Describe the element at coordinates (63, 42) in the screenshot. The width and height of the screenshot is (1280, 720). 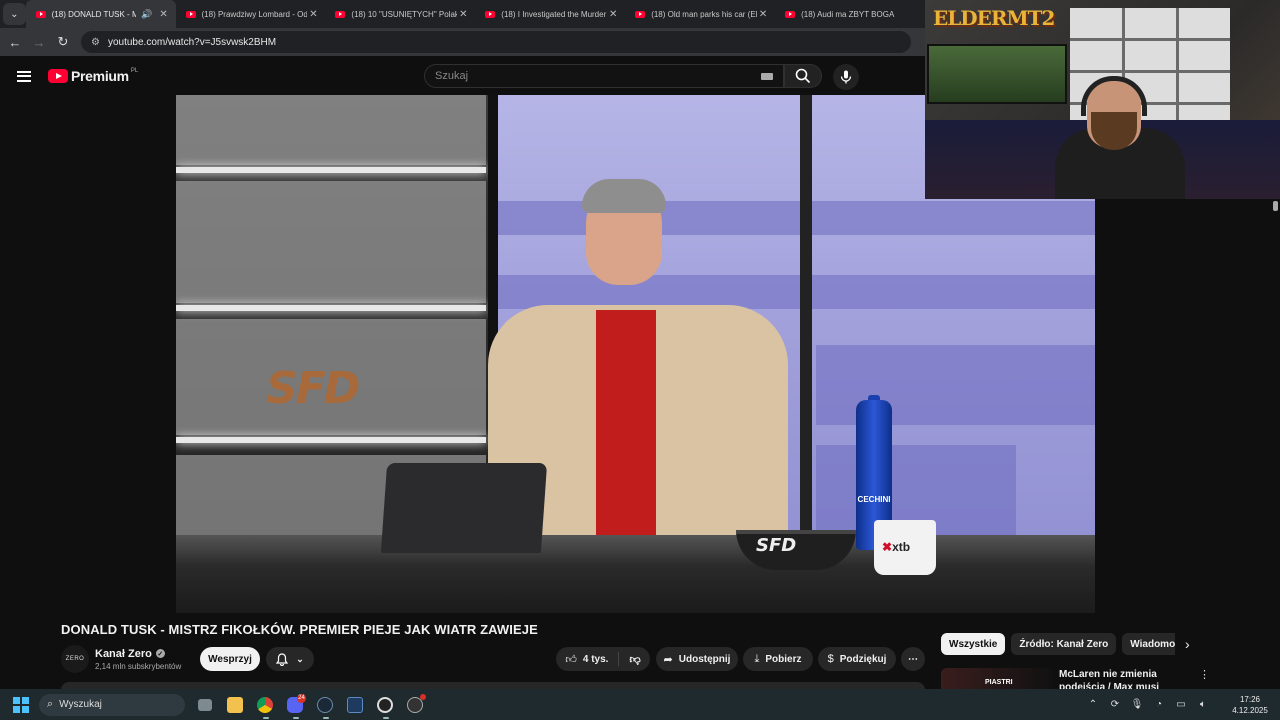
I see `reload-icon: ↻` at that location.